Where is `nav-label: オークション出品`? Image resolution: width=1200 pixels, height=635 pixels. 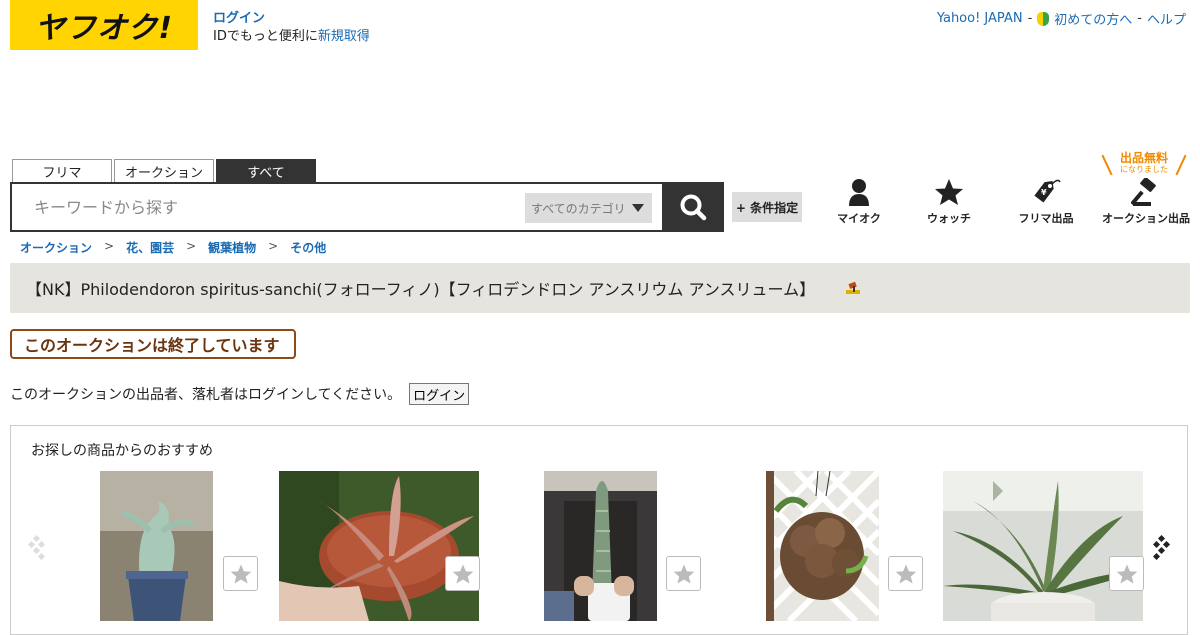
nav-label: オークション出品 is located at coordinates (1146, 218).